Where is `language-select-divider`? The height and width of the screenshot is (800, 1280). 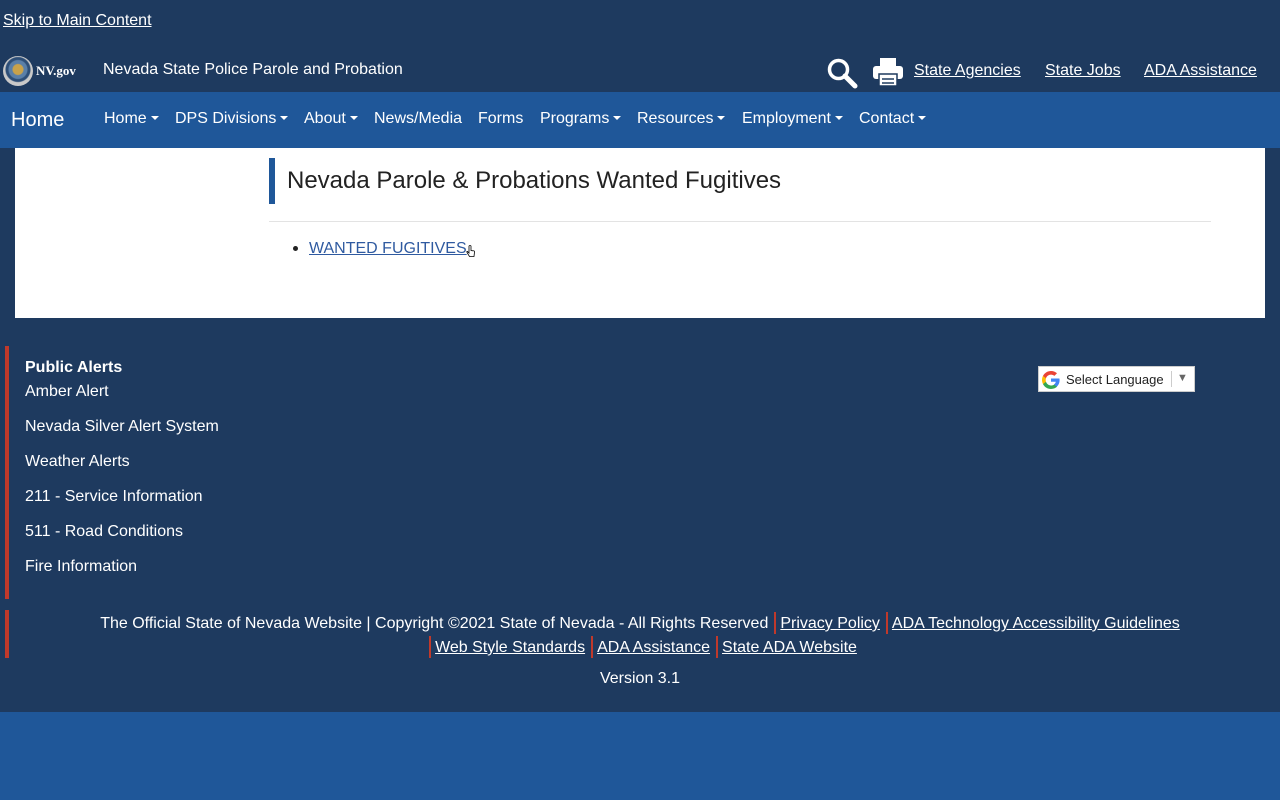 language-select-divider is located at coordinates (1171, 379).